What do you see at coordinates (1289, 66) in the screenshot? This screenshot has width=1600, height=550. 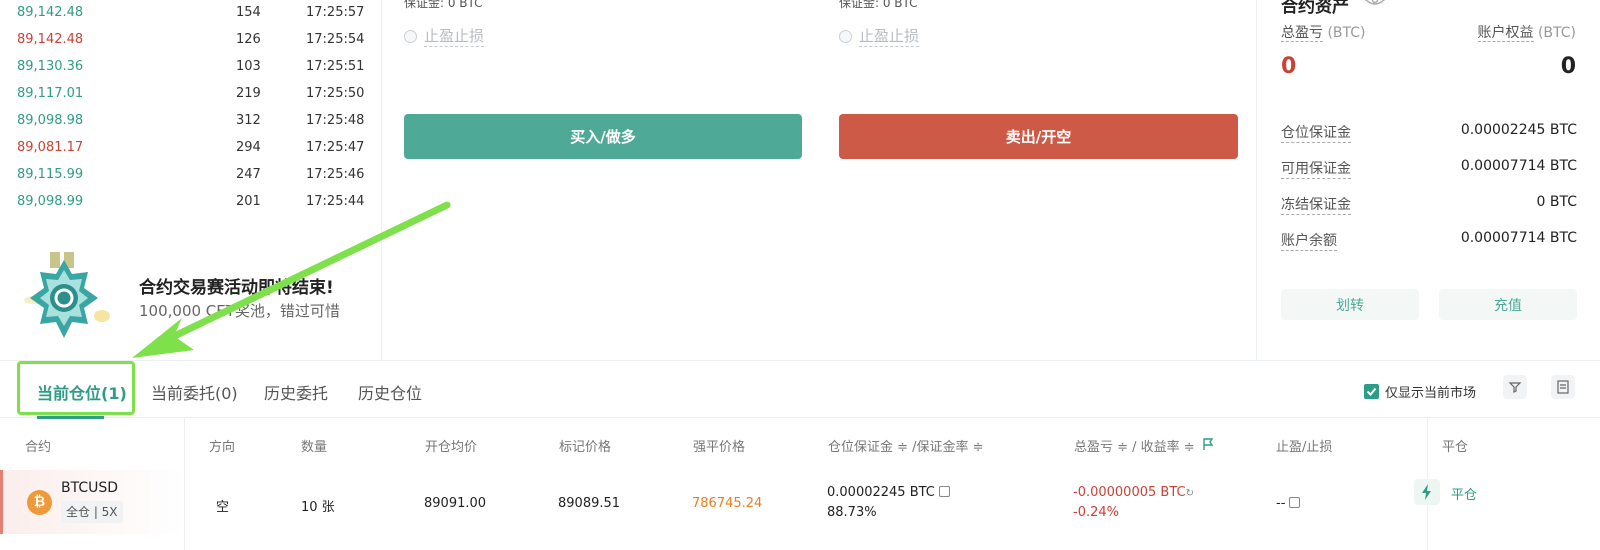 I see `total-pnl-value: 0` at bounding box center [1289, 66].